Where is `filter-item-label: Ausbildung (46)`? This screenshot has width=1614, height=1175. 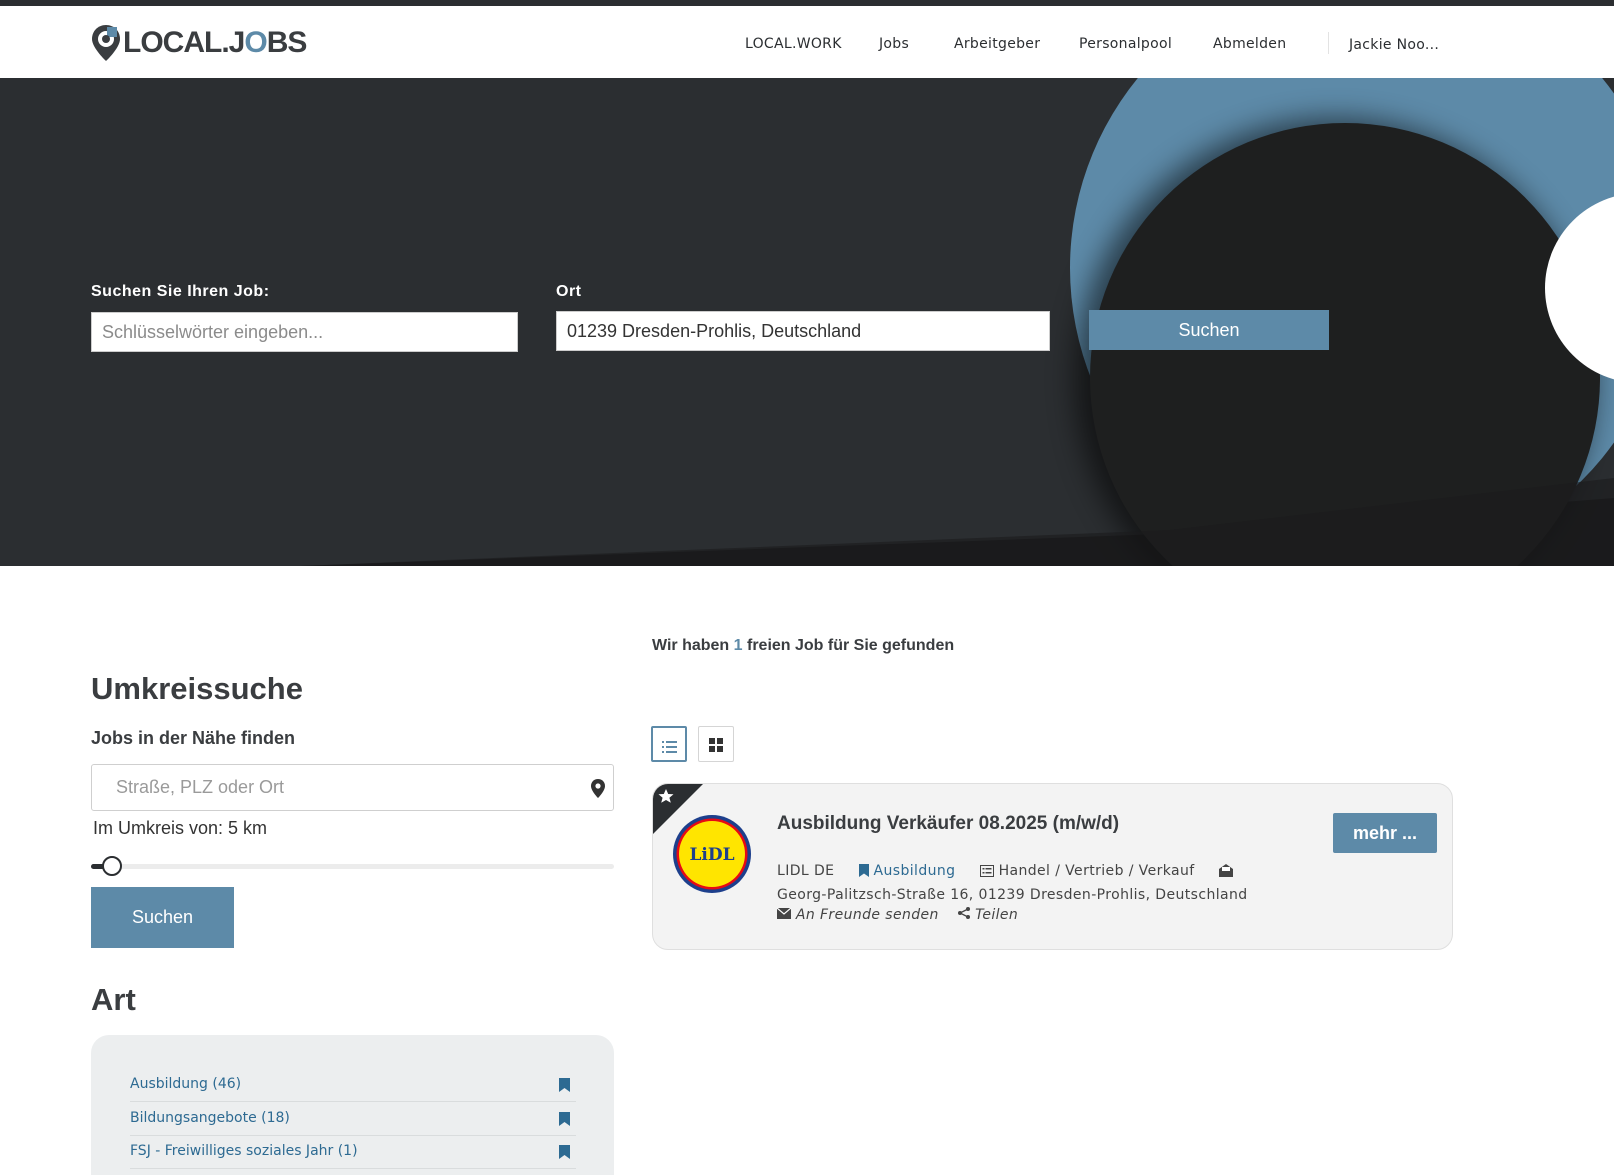
filter-item-label: Ausbildung (46) is located at coordinates (186, 1084).